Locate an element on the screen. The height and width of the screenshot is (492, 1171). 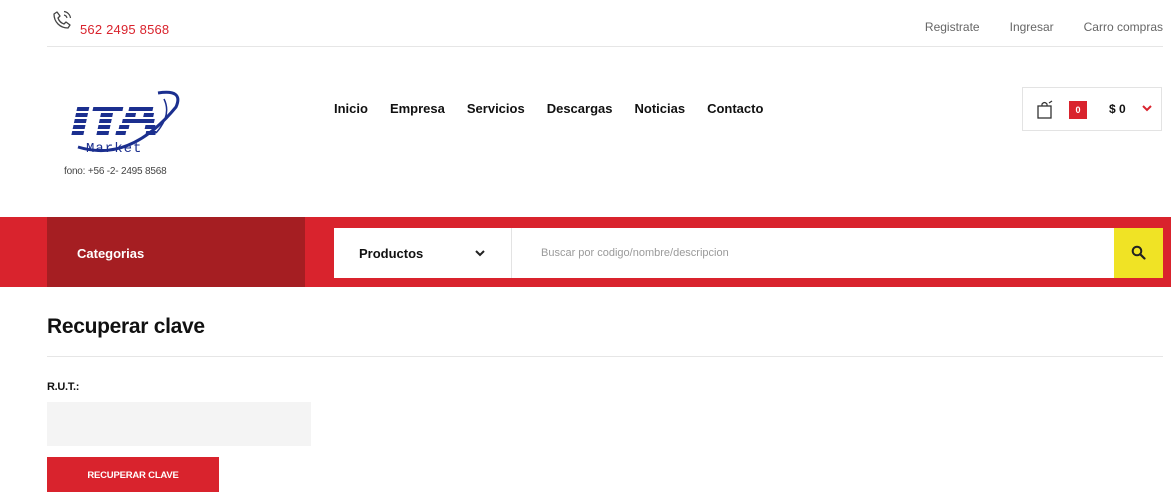
nav-descargas: Descargas is located at coordinates (580, 108).